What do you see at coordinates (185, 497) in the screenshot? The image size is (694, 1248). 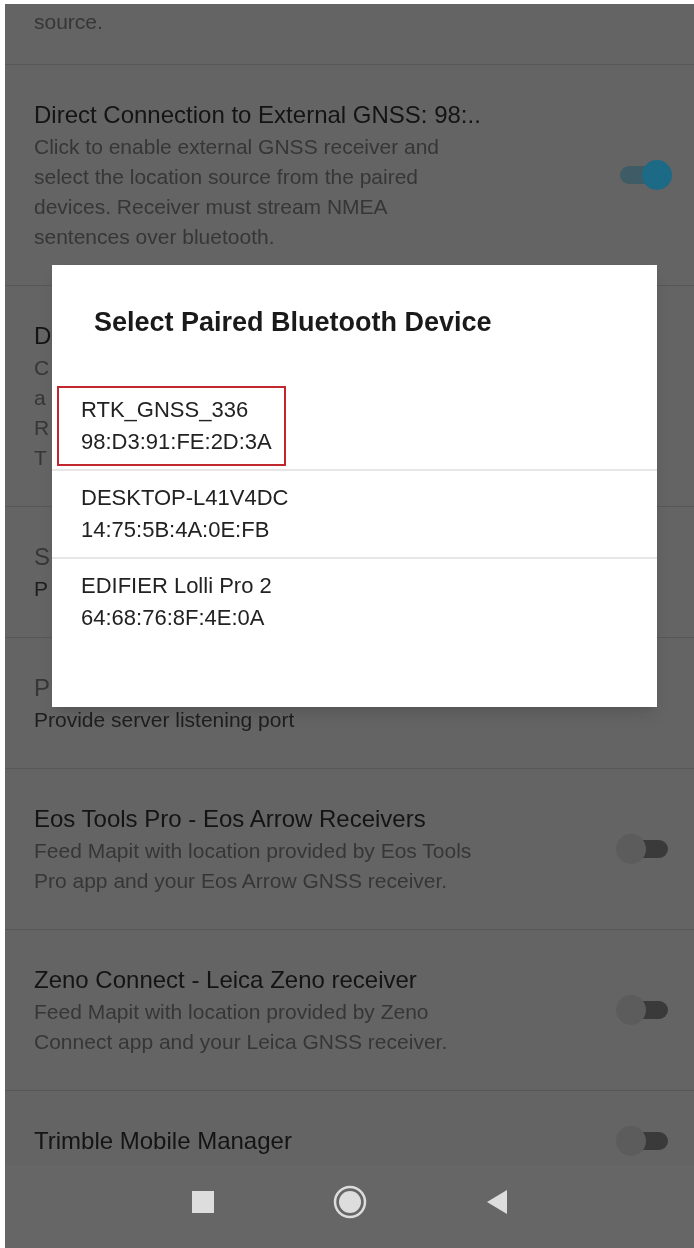 I see `device-name: DESKTOP-L41V4DC` at bounding box center [185, 497].